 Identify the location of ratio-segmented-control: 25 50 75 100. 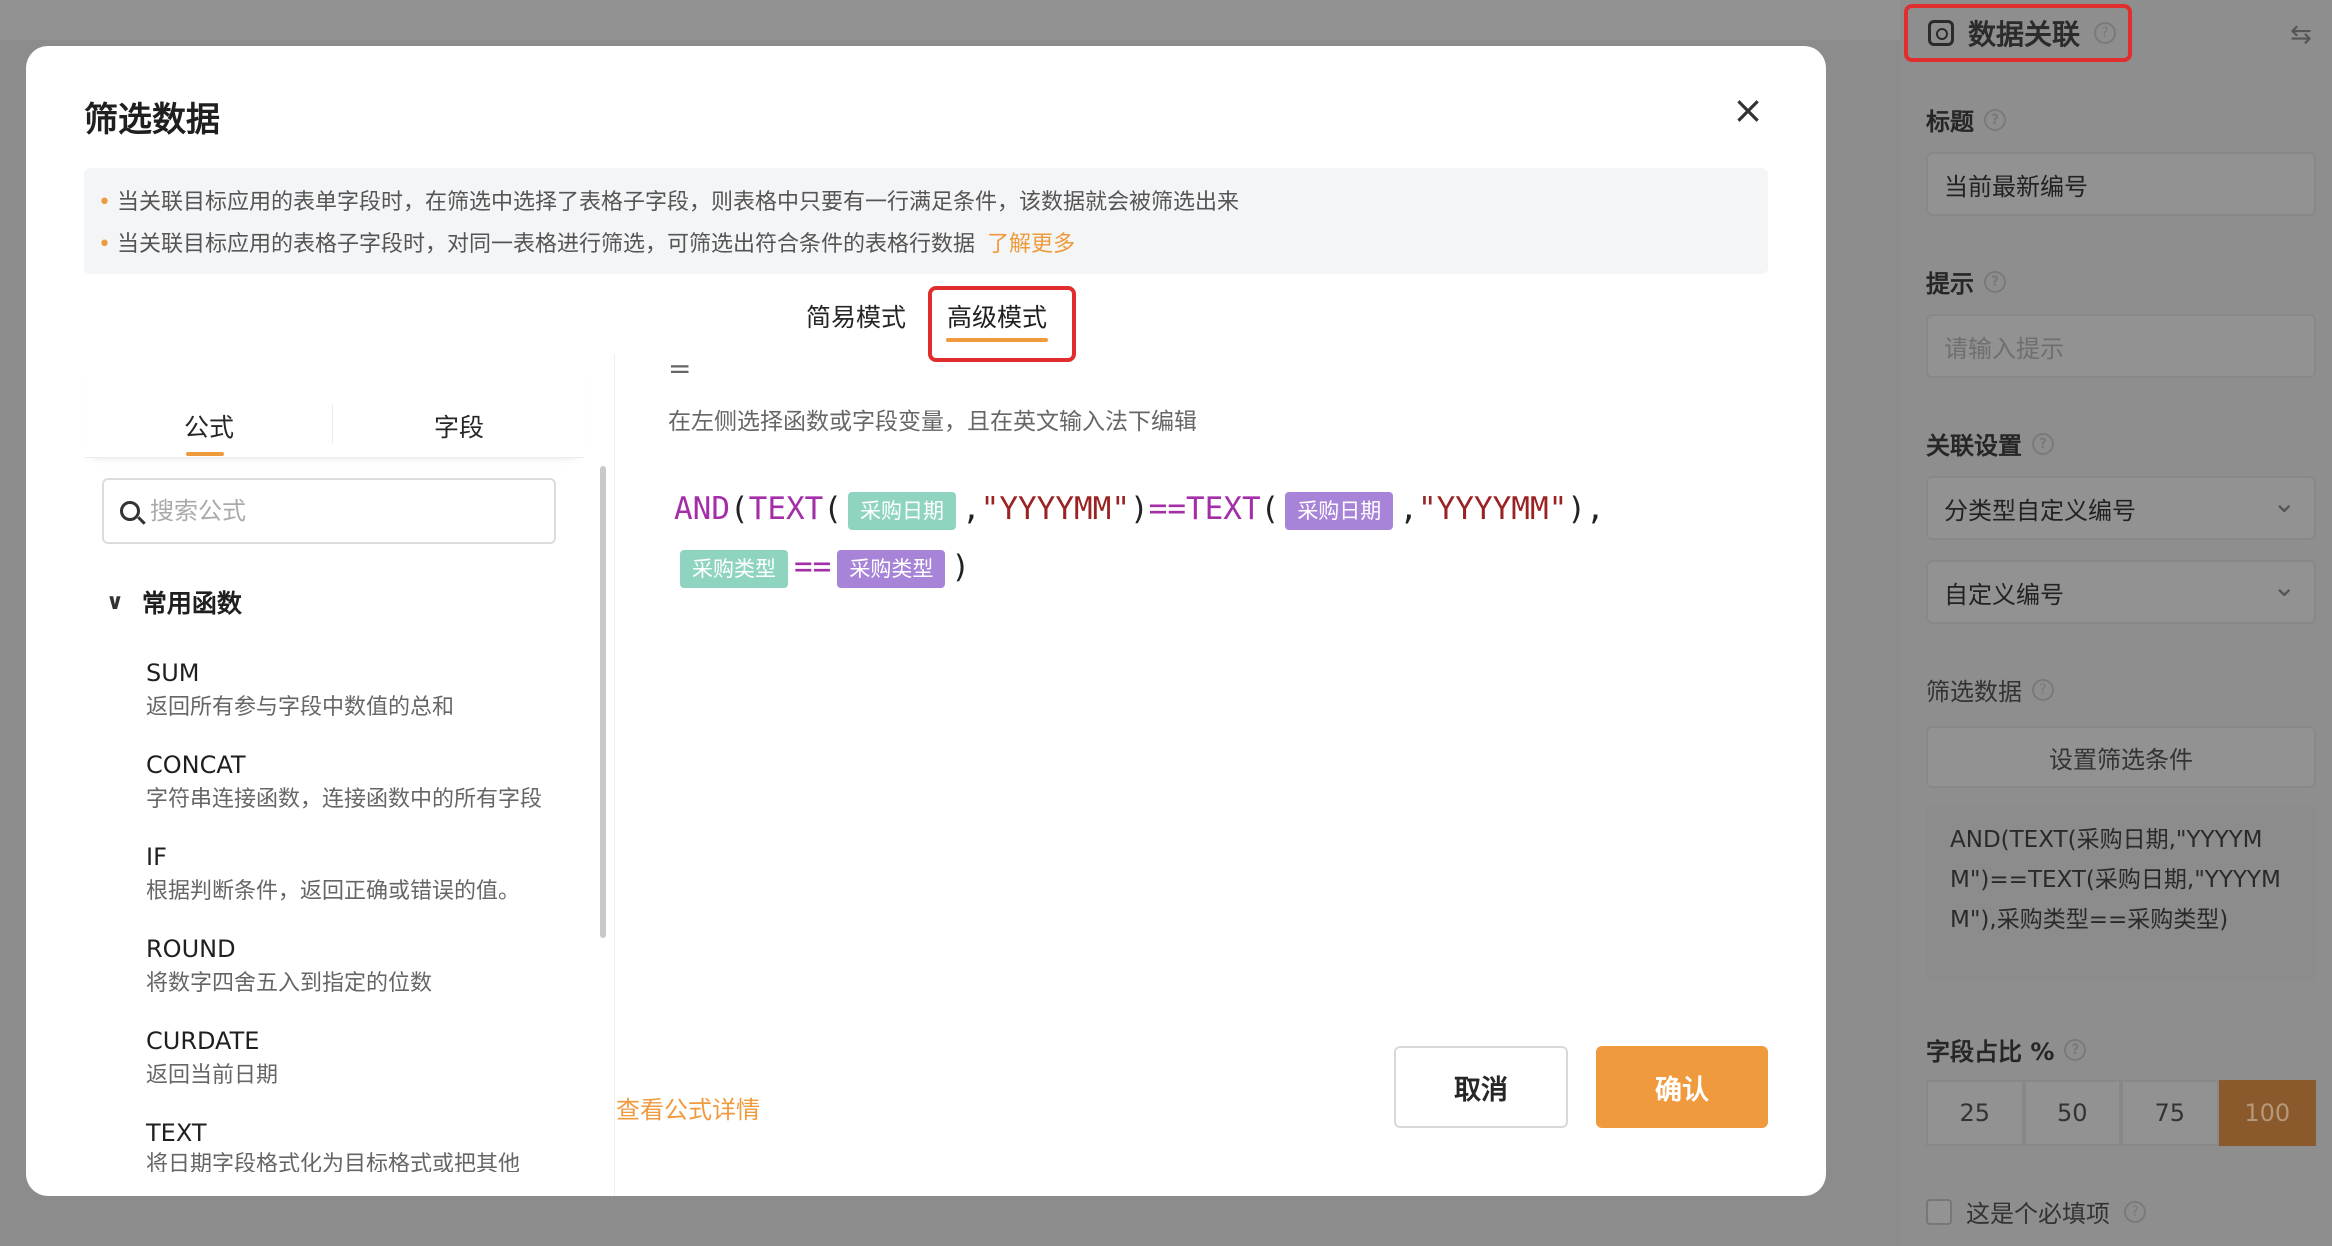
(2121, 1113).